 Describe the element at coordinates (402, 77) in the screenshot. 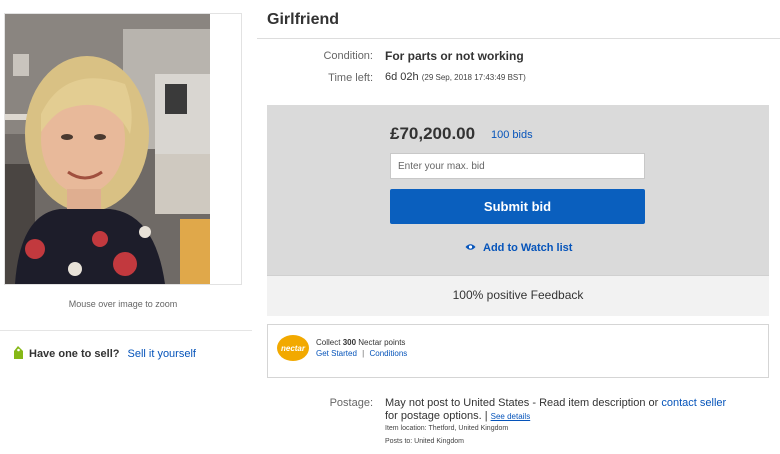

I see `time-remaining: 6d 02h` at that location.